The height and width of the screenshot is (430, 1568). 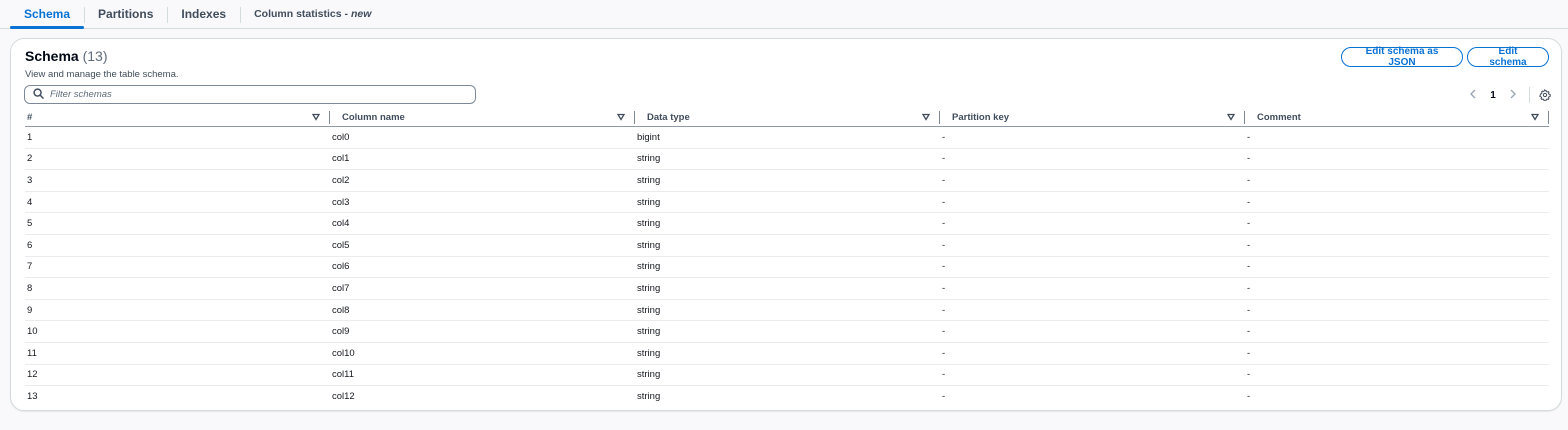 I want to click on table-row: 3 col2 string - -, so click(x=787, y=181).